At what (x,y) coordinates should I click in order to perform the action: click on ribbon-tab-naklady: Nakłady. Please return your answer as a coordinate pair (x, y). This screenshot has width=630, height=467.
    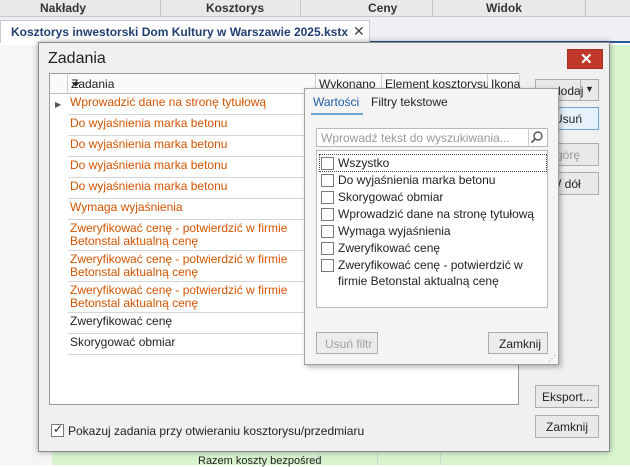
    Looking at the image, I should click on (63, 8).